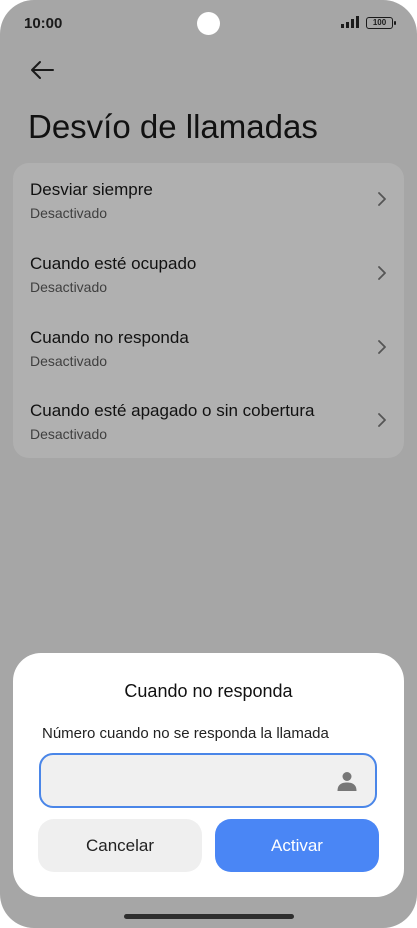 The image size is (417, 928). I want to click on back-button, so click(42, 70).